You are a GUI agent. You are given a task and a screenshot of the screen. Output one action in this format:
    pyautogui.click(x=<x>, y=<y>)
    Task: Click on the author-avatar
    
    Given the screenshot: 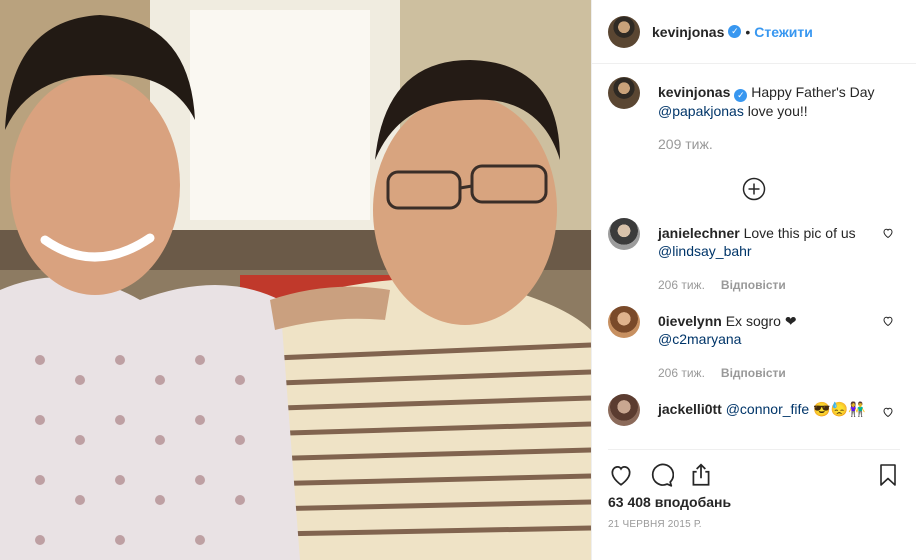 What is the action you would take?
    pyautogui.click(x=624, y=31)
    